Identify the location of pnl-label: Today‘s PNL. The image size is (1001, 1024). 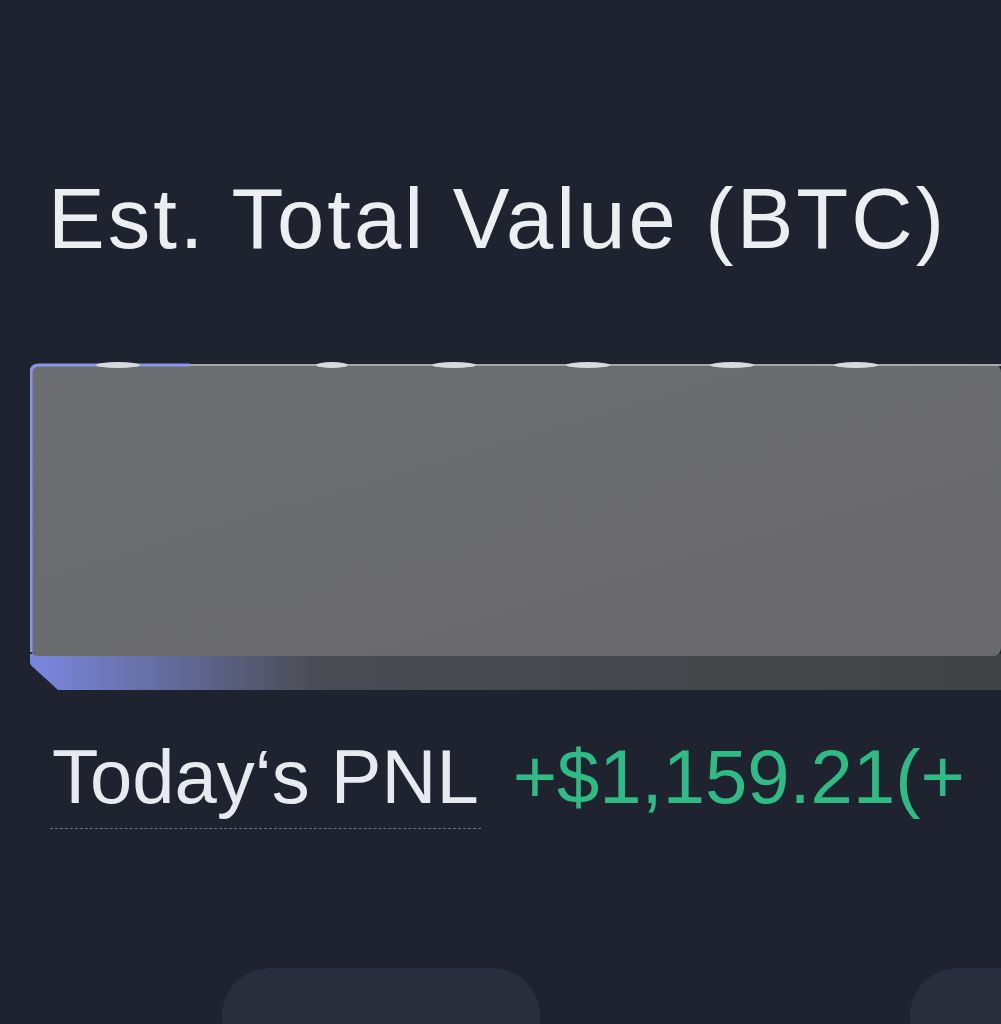
(265, 780).